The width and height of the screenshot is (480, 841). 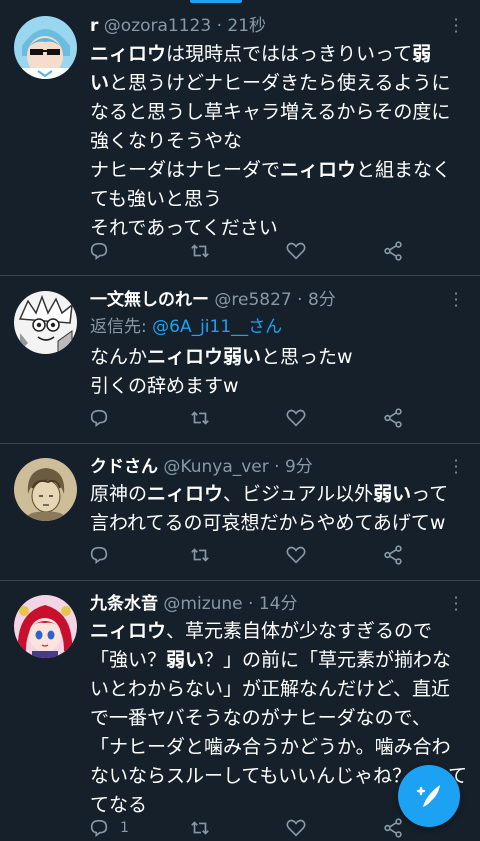 I want to click on tweet-text-line: 原神のニィロウ、ビジュアル以外弱いって, so click(x=269, y=494).